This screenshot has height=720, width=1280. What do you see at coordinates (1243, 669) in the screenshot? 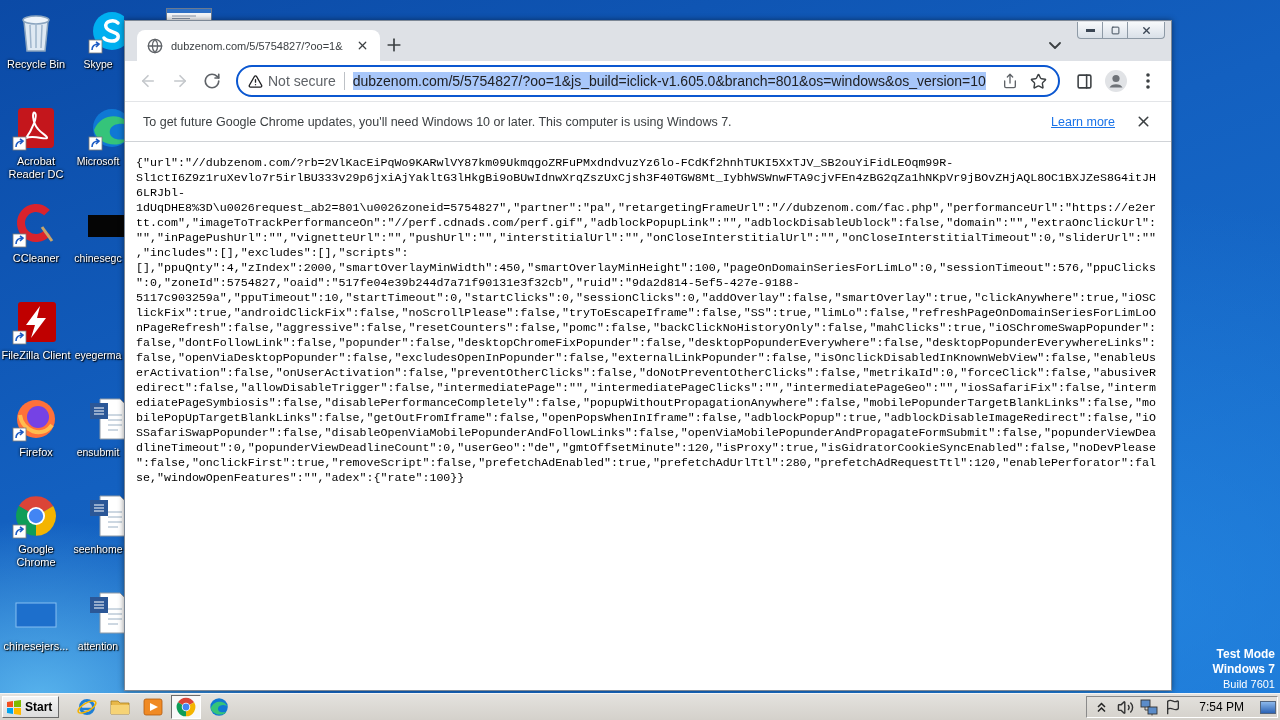
I see `windows-edition-text: Windows 7` at bounding box center [1243, 669].